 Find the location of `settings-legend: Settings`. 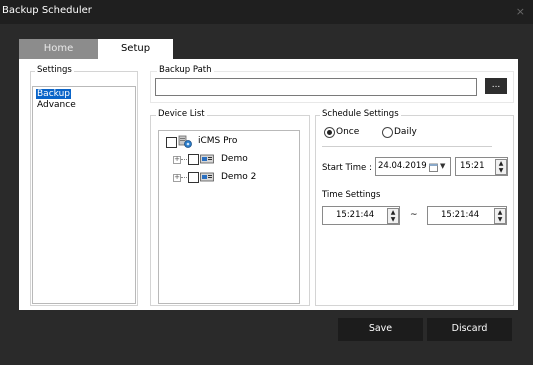

settings-legend: Settings is located at coordinates (54, 70).